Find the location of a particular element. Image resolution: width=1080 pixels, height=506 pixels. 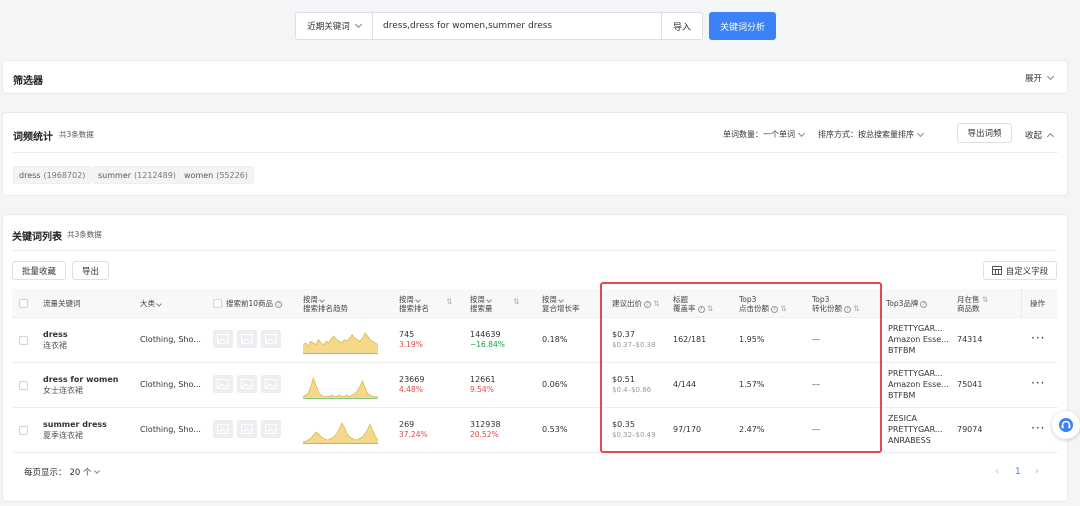

search-mode-select: 近期关键词 is located at coordinates (334, 26).